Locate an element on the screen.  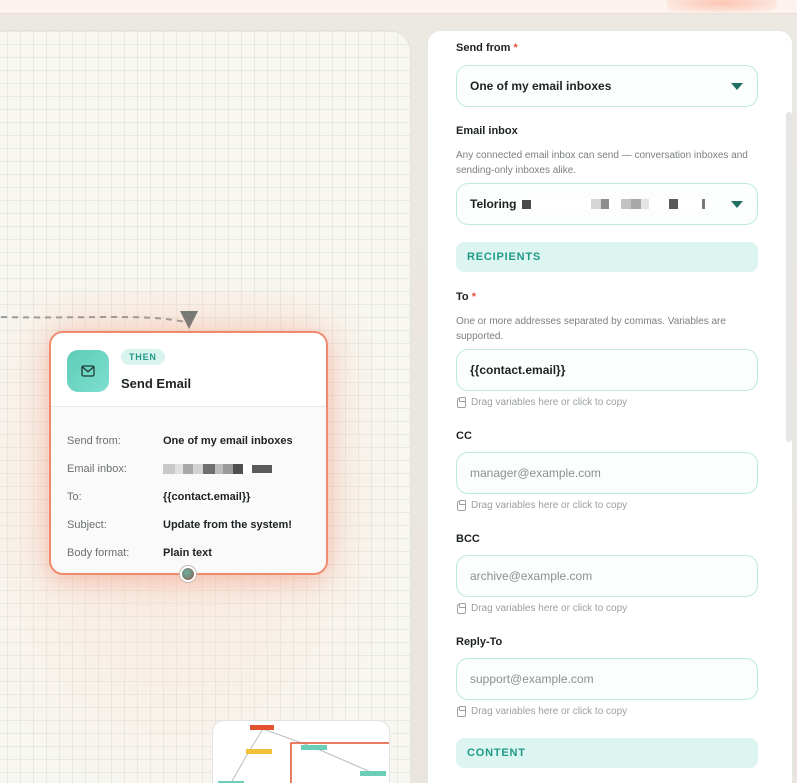
mail-icon is located at coordinates (88, 371).